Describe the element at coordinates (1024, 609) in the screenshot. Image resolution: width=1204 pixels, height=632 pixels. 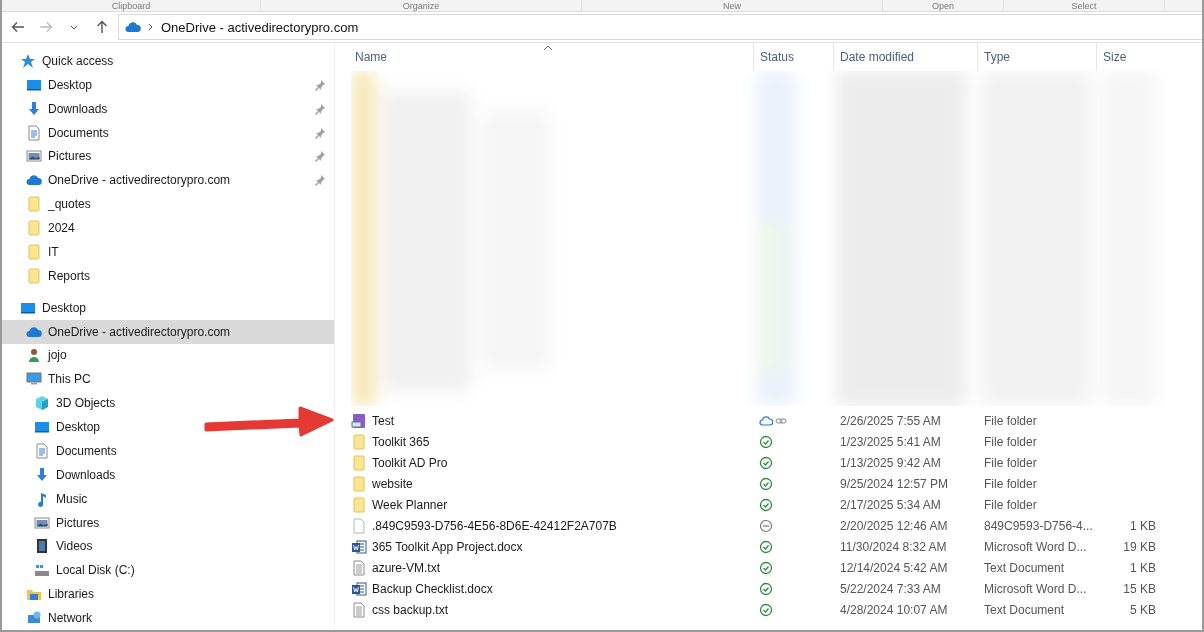
I see `file-type: Text Document` at that location.